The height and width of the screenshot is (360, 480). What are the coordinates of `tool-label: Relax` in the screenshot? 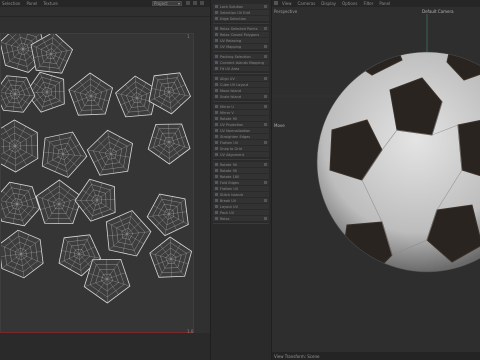 It's located at (225, 218).